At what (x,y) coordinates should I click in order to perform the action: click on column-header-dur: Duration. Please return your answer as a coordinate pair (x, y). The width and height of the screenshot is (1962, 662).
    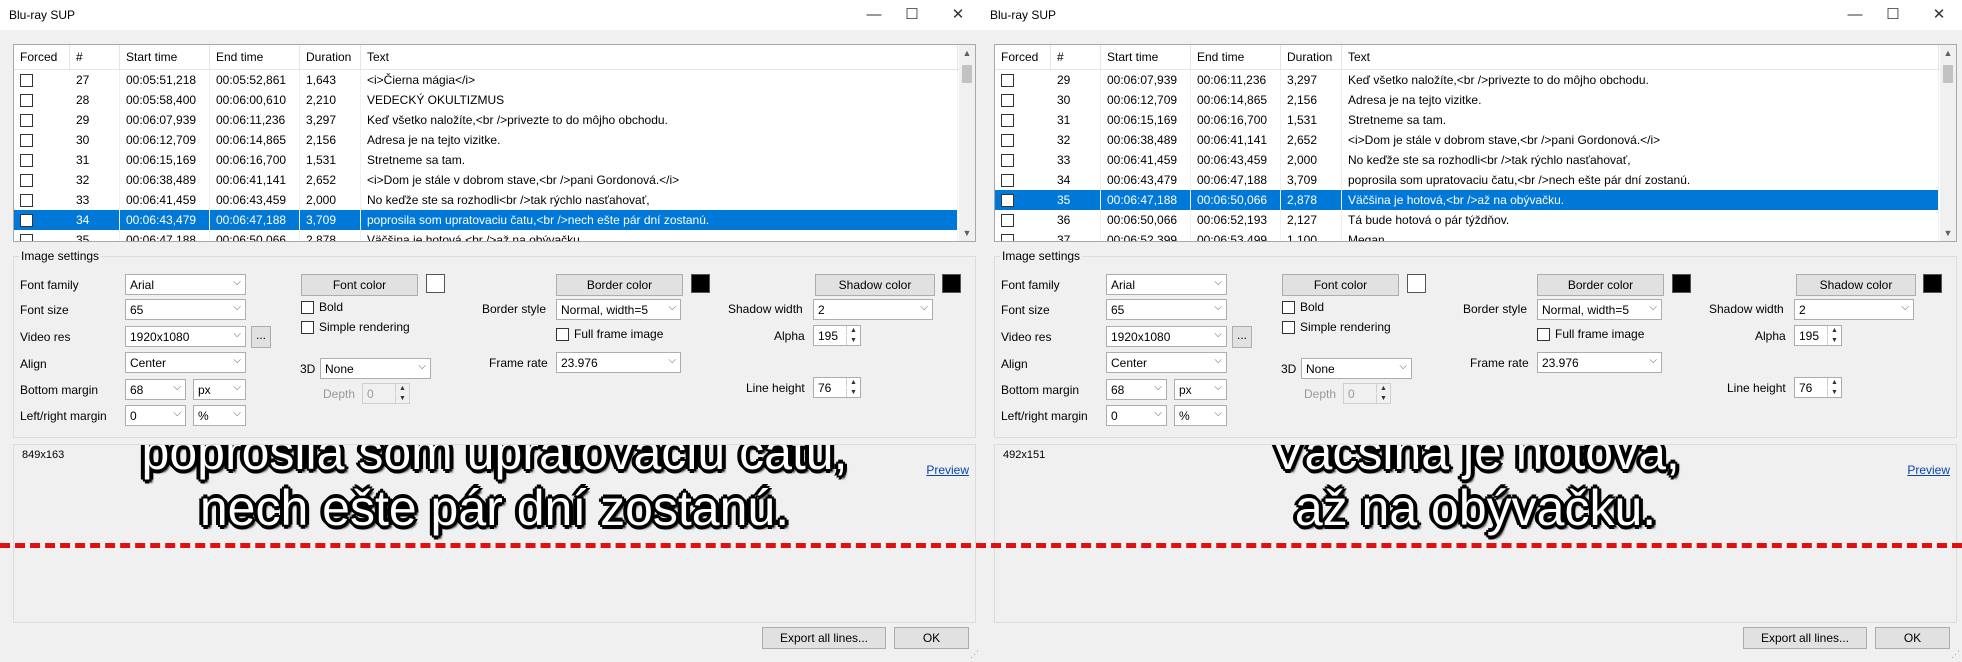
    Looking at the image, I should click on (330, 57).